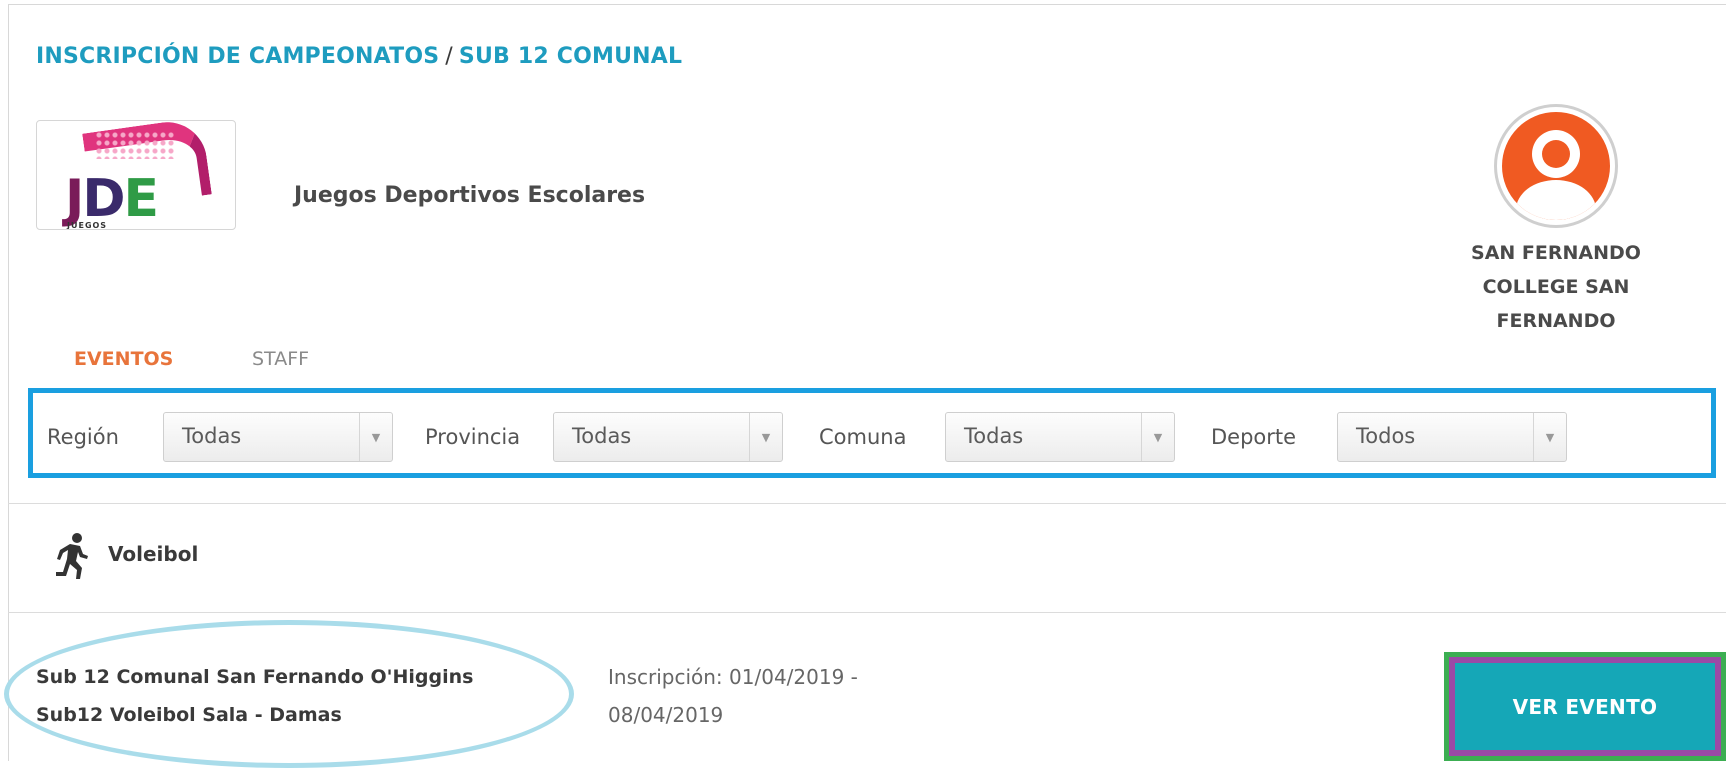  What do you see at coordinates (83, 437) in the screenshot?
I see `filter-label-region: Región` at bounding box center [83, 437].